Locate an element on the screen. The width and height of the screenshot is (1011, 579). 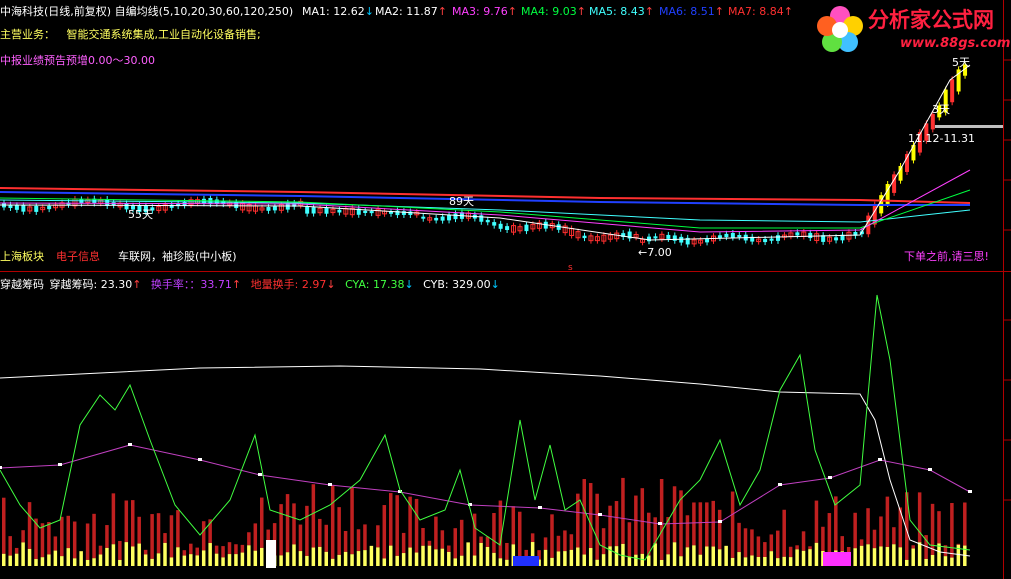
indicator-name: 穿越筹码 is located at coordinates (22, 284).